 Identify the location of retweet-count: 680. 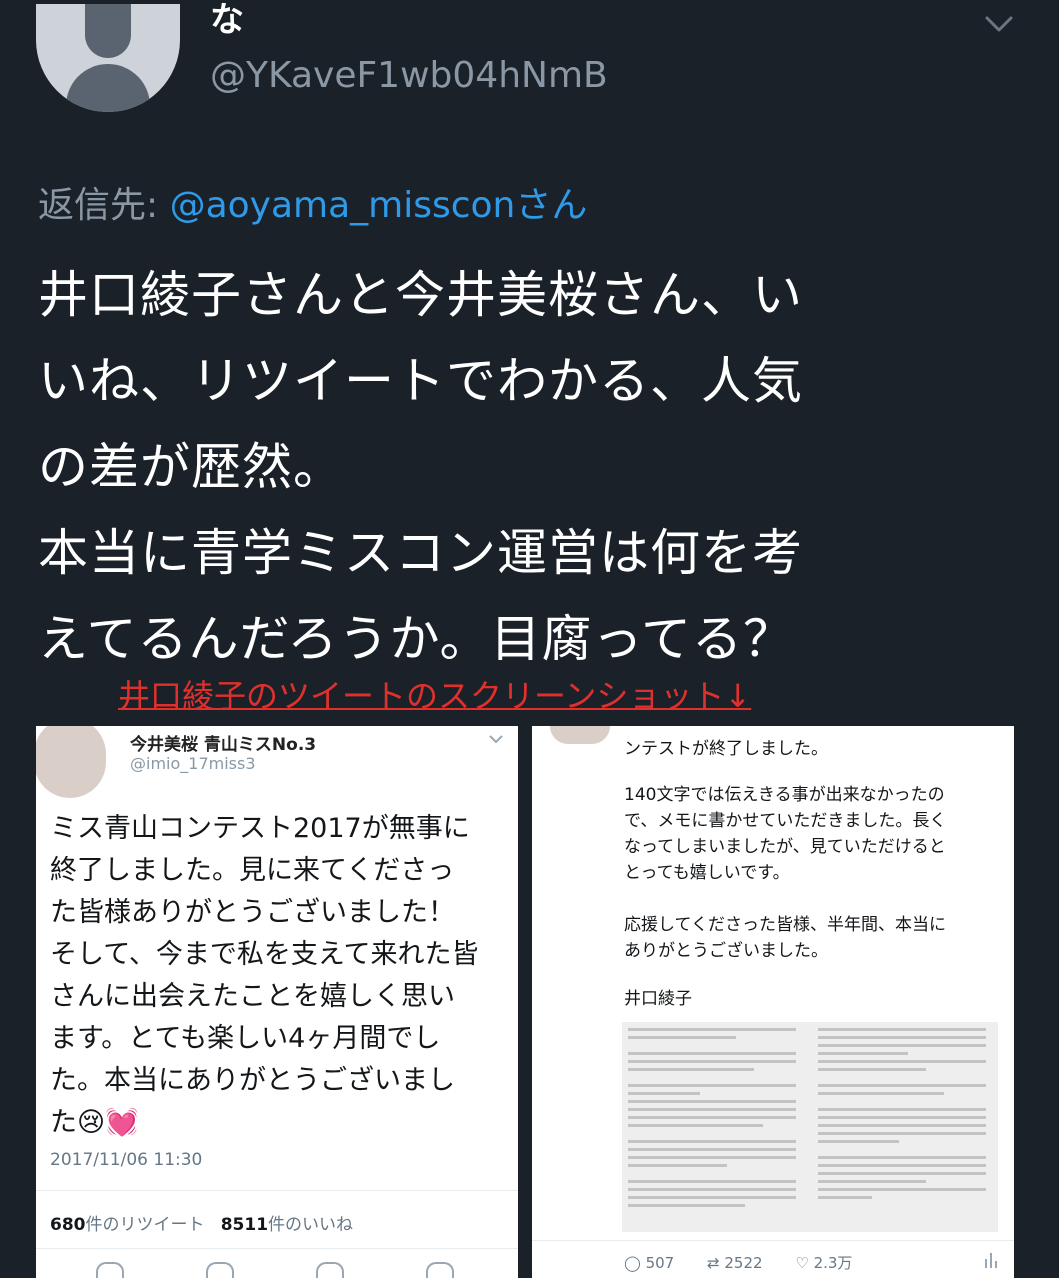
(68, 1225).